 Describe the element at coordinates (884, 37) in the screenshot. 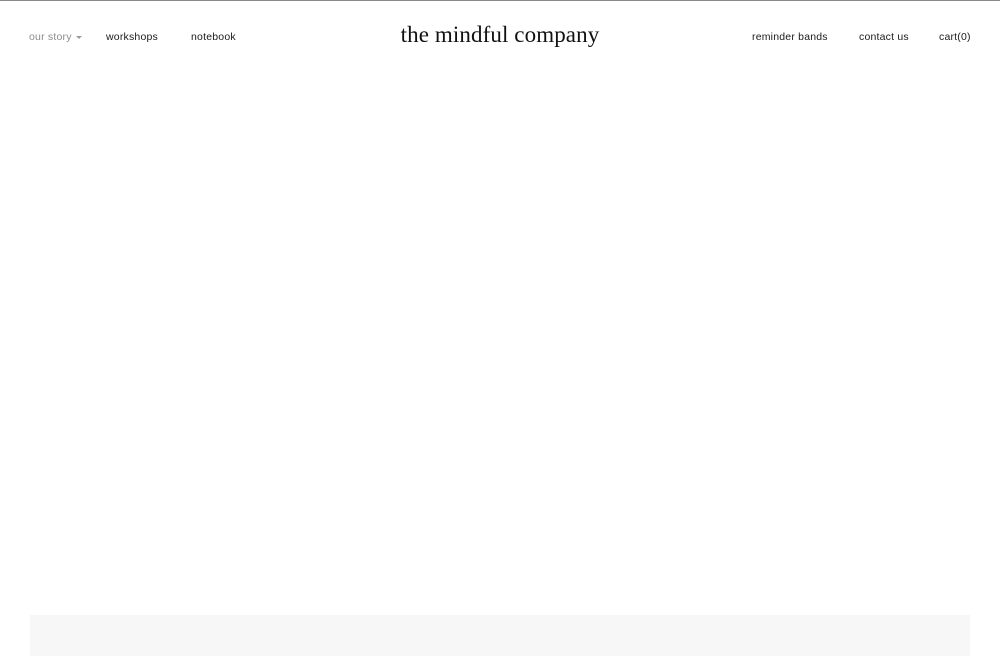

I see `nav-contact-us: contact us` at that location.